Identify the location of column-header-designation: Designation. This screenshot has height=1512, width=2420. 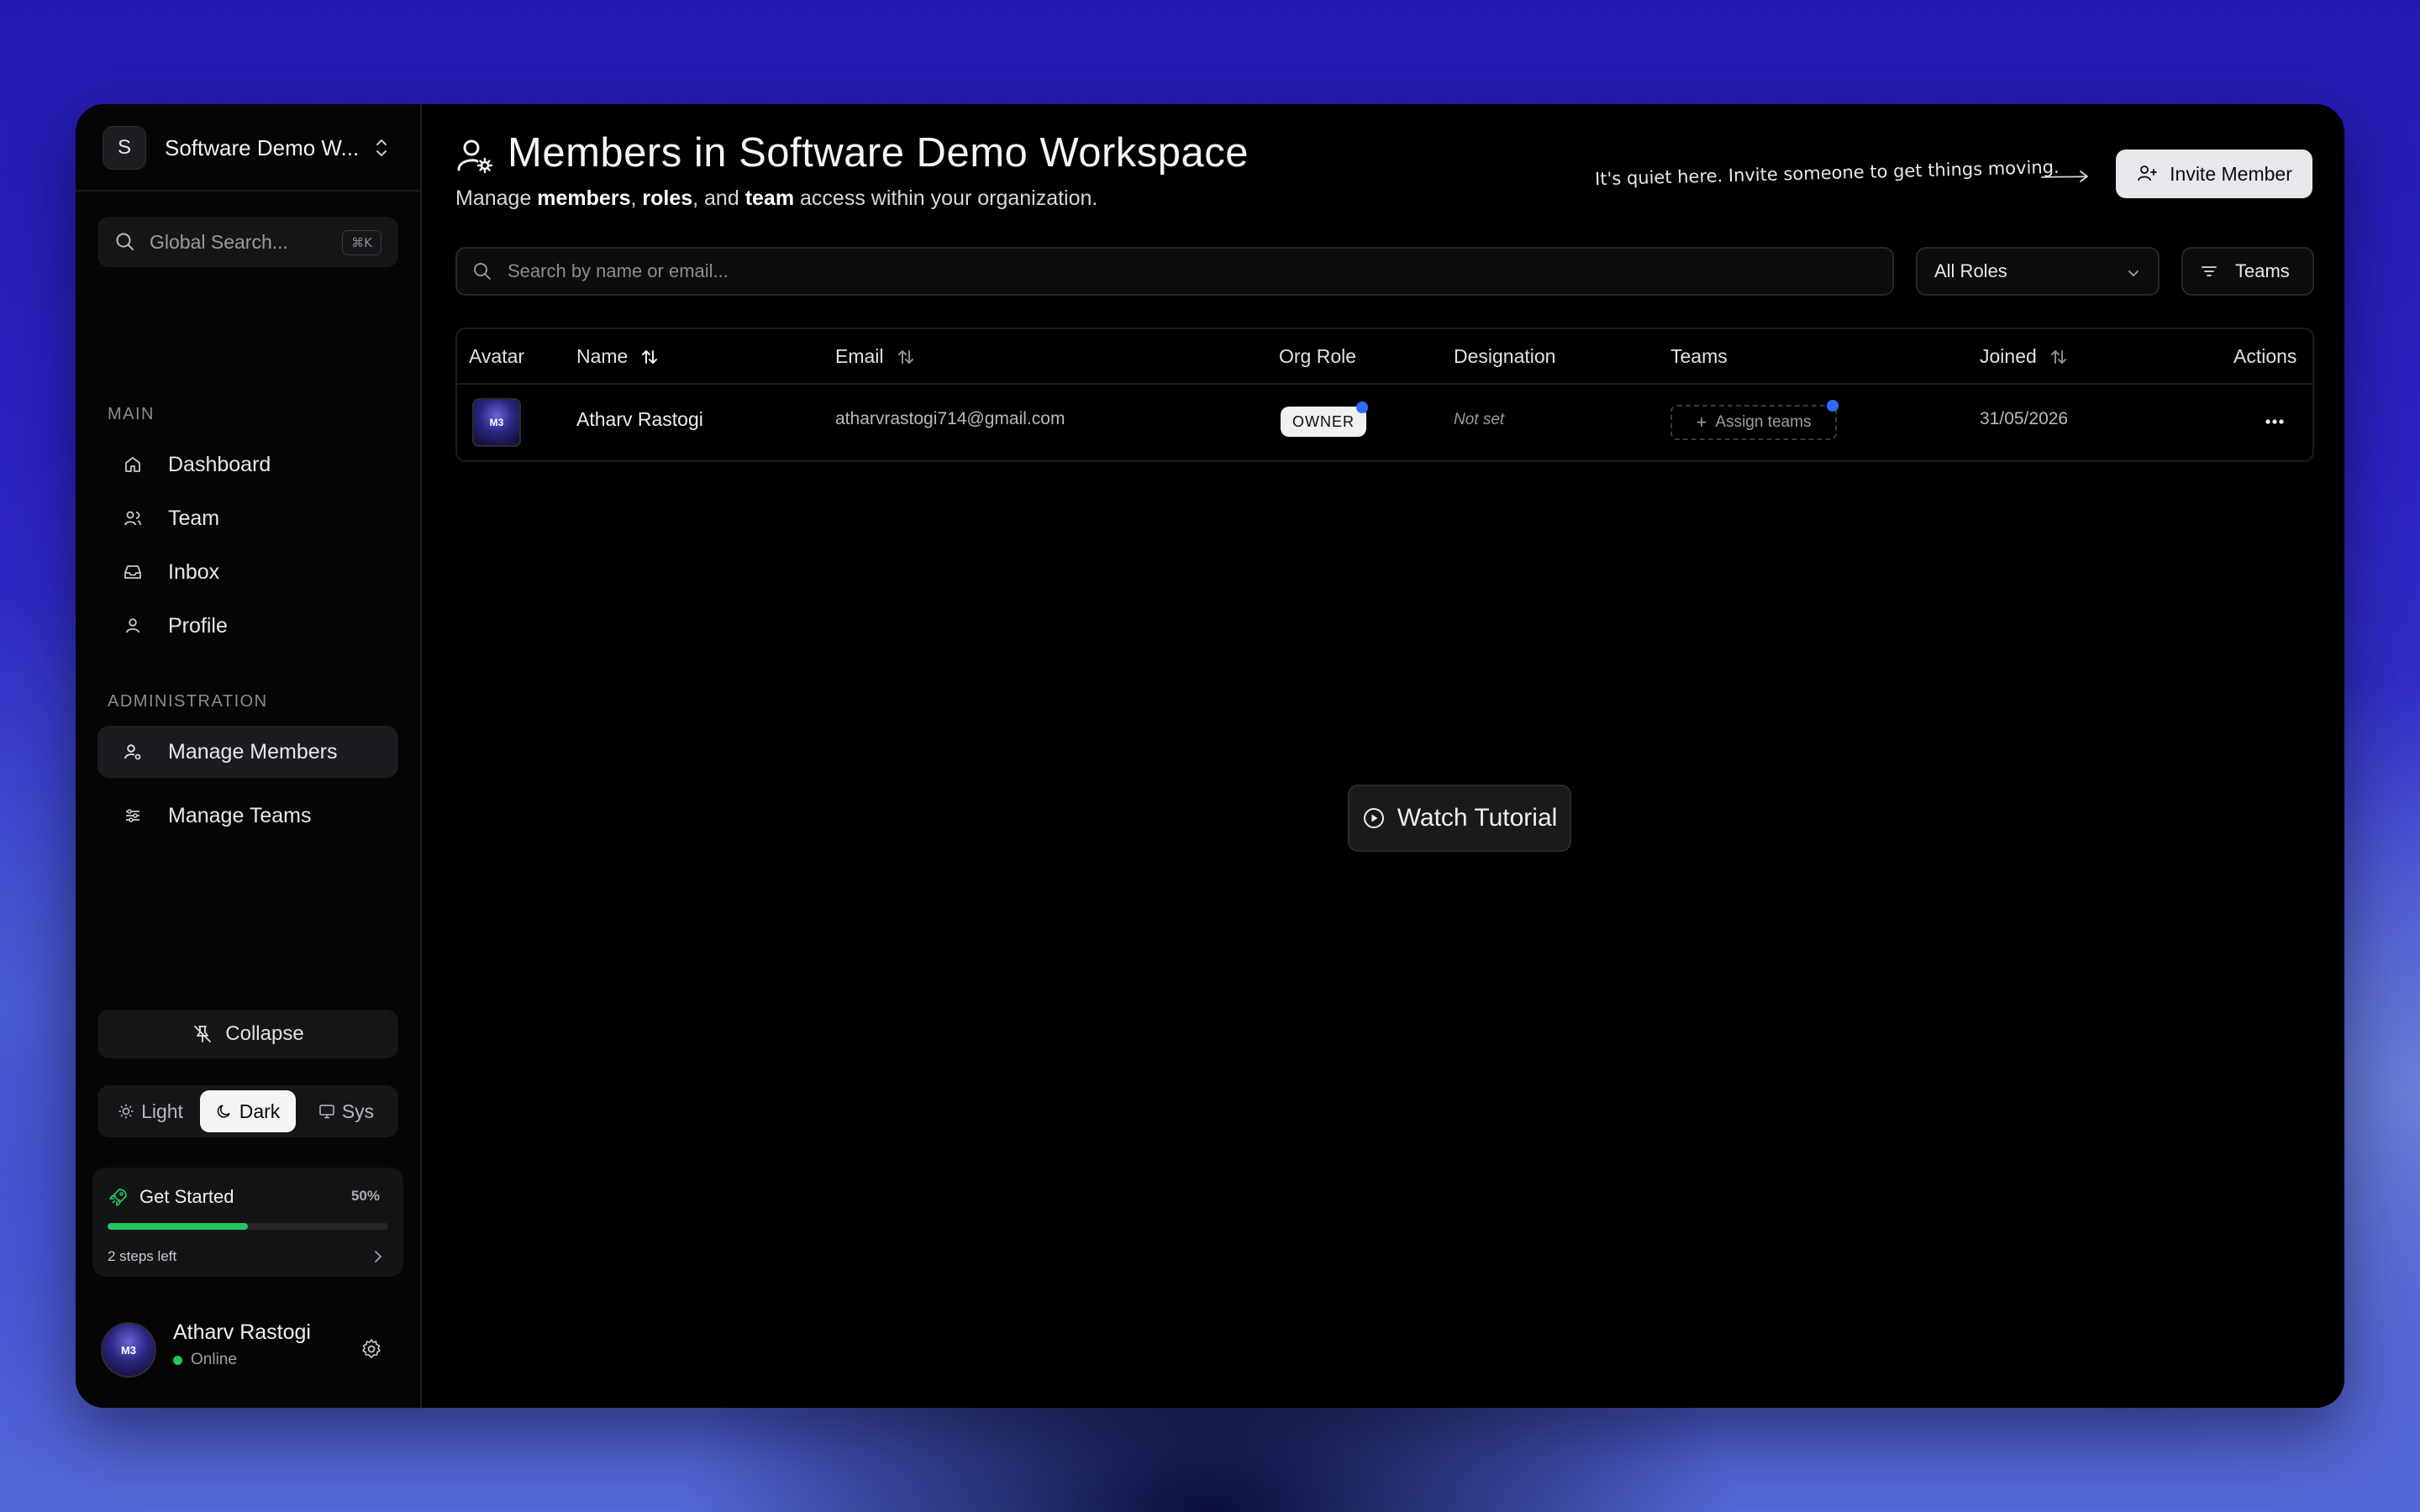
(1504, 356).